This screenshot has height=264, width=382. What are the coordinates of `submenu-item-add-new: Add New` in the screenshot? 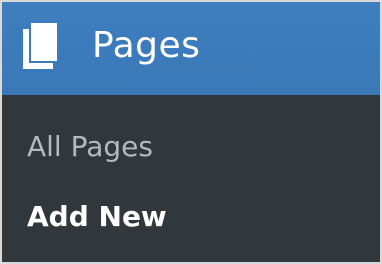 It's located at (97, 217).